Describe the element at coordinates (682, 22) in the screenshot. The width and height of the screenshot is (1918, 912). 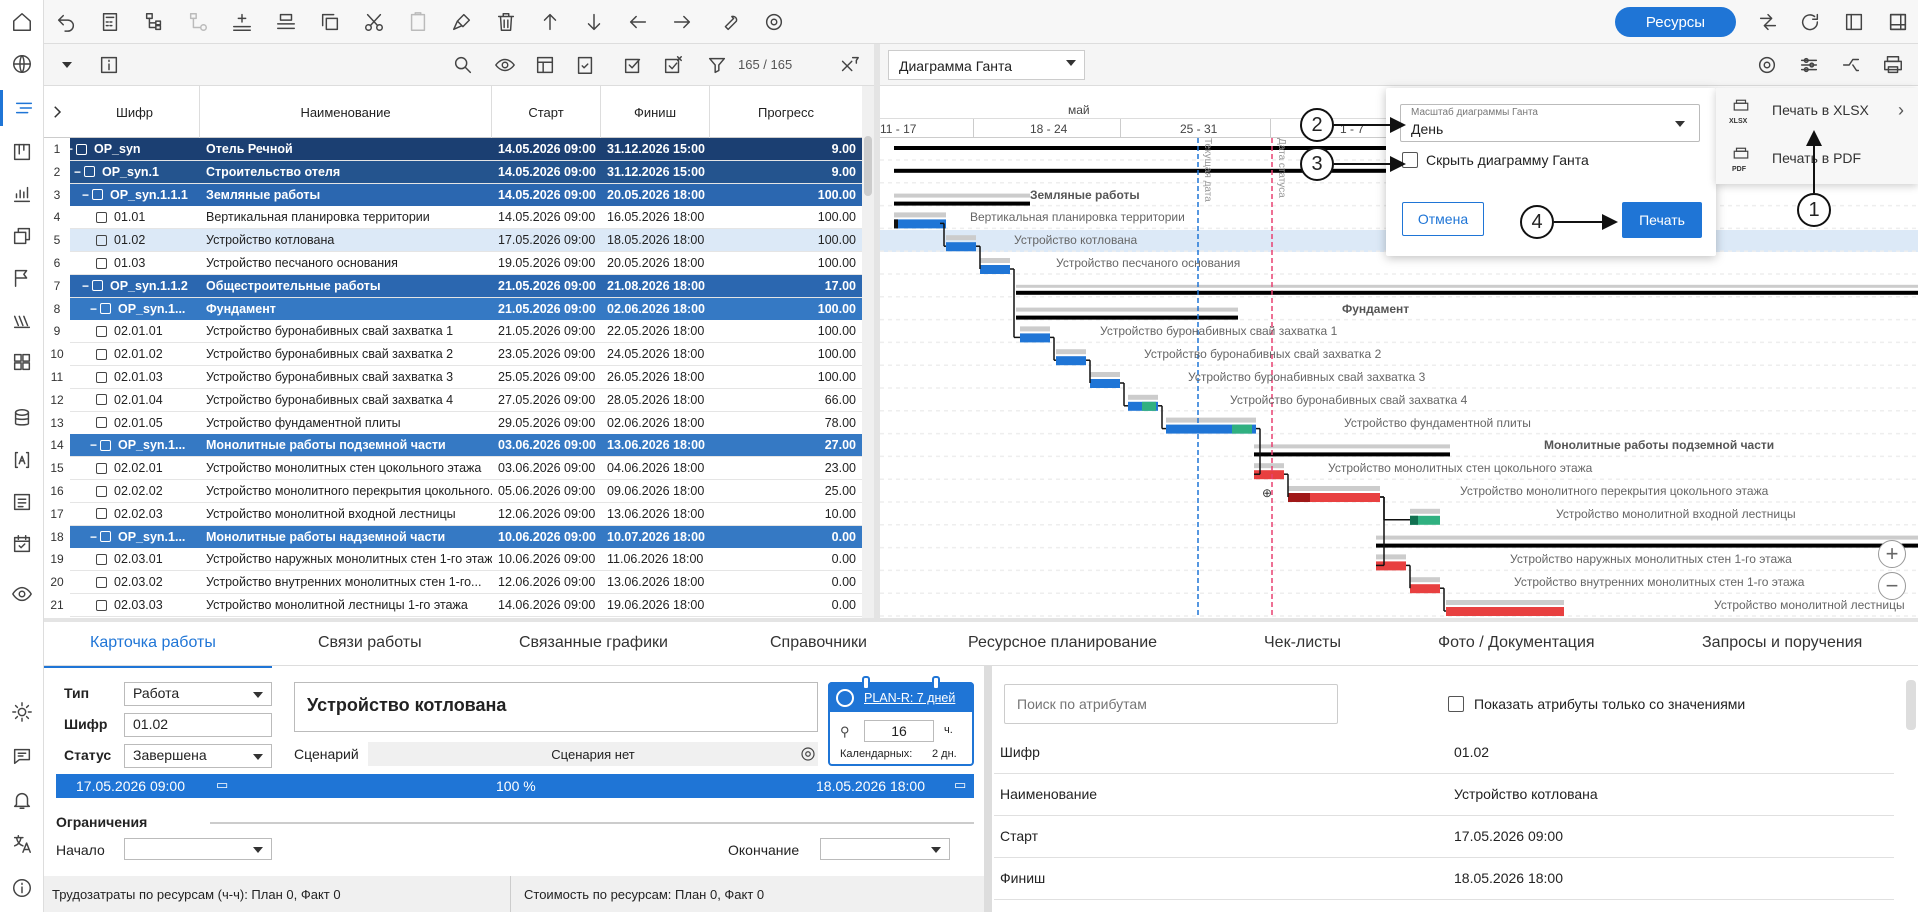
I see `arrow-right-icon` at that location.